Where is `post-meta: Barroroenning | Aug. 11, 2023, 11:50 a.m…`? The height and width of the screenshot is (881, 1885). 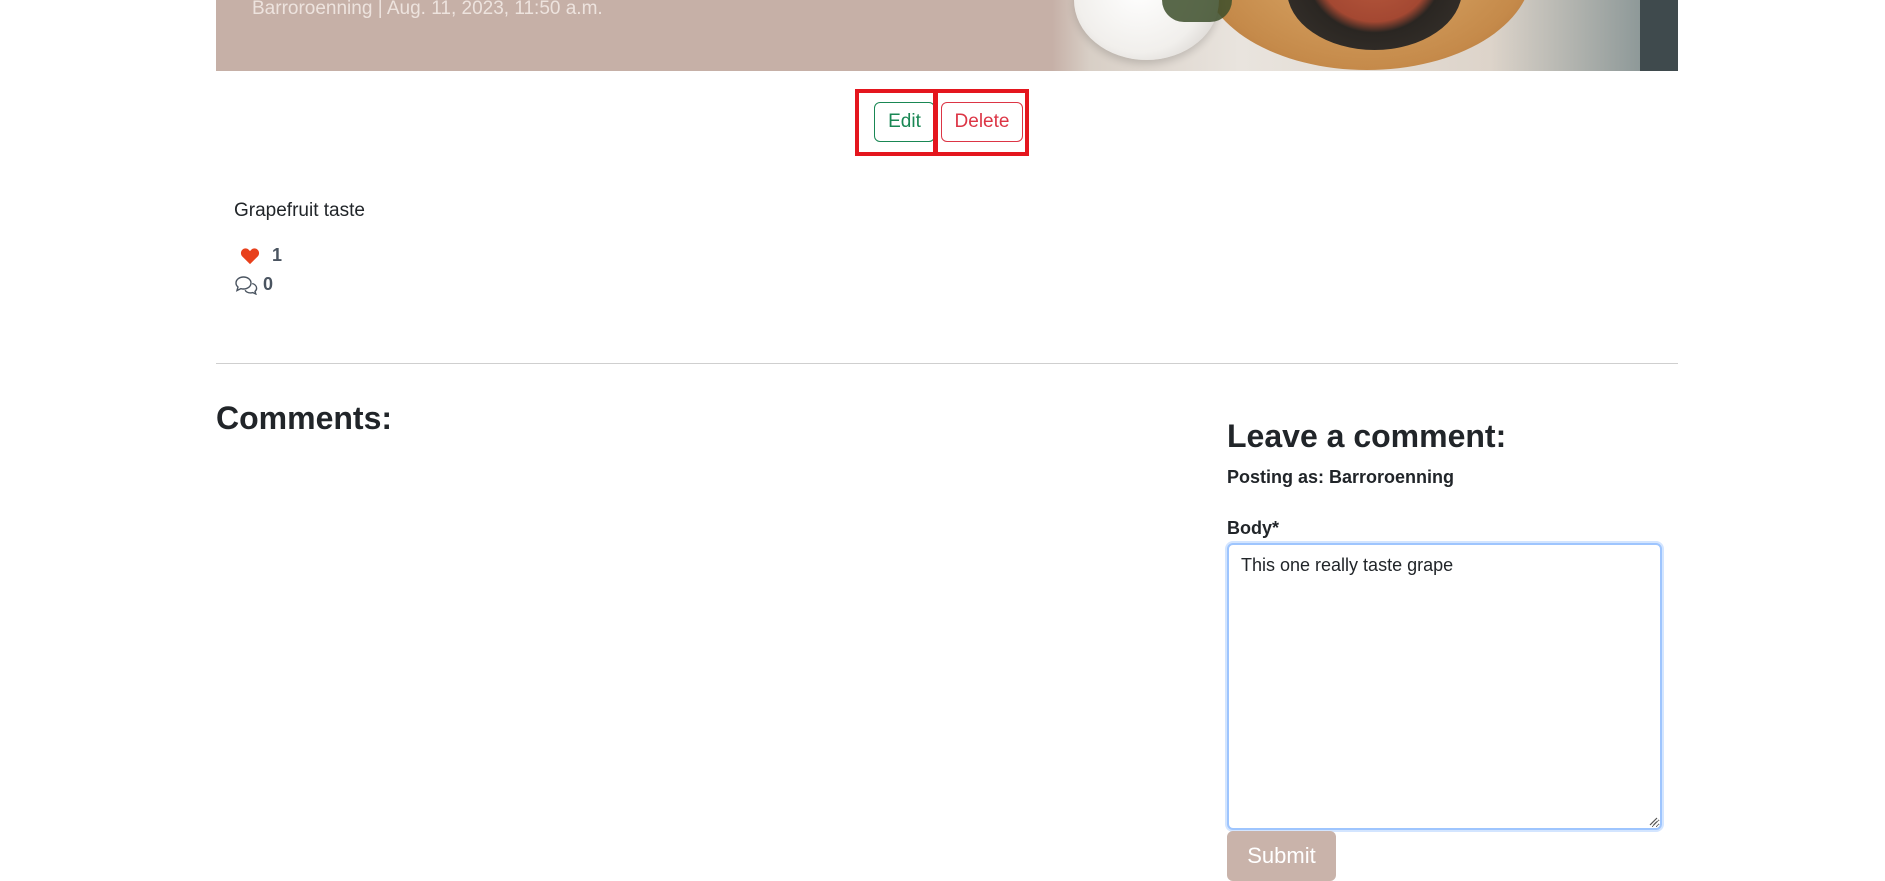
post-meta: Barroroenning | Aug. 11, 2023, 11:50 a.m… is located at coordinates (427, 9).